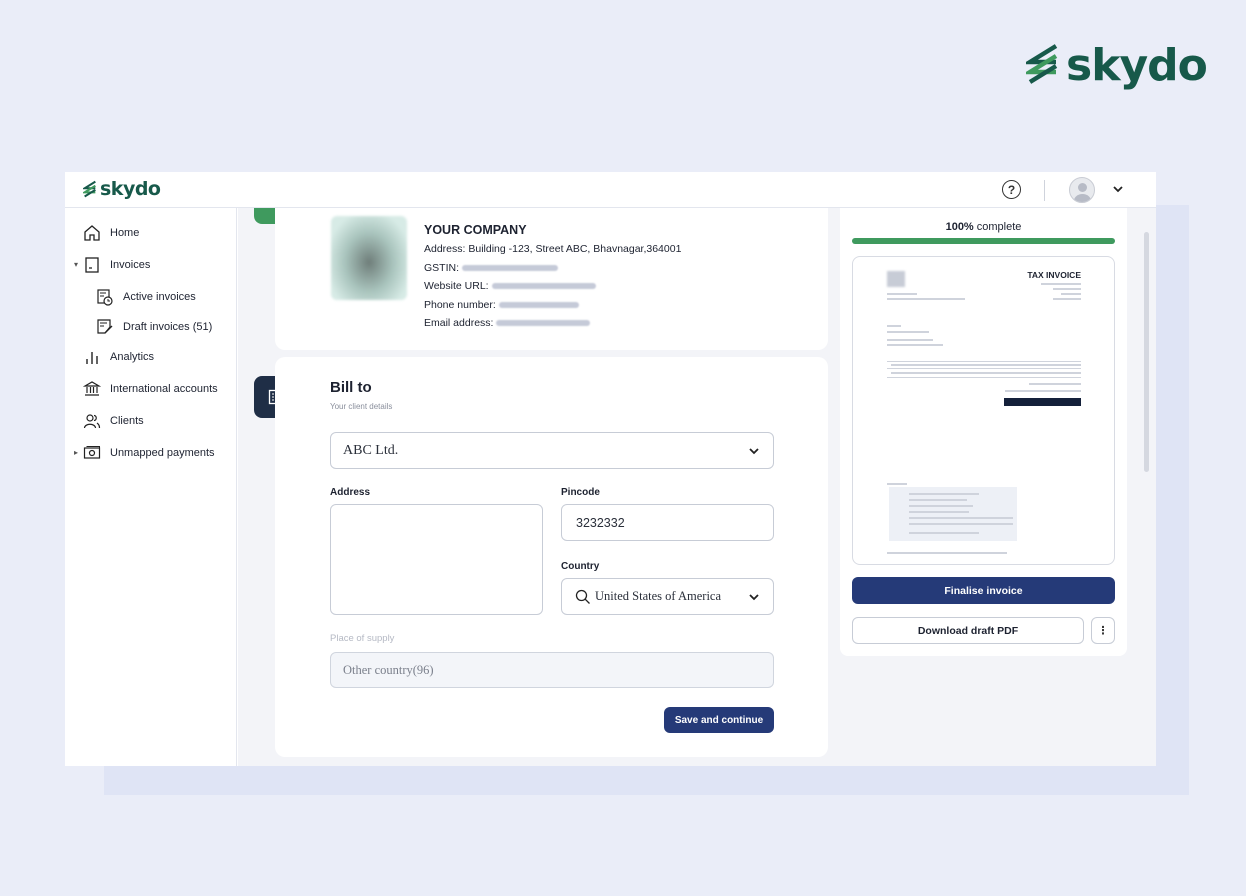 The width and height of the screenshot is (1246, 896). I want to click on pincode-input: 3232332, so click(667, 522).